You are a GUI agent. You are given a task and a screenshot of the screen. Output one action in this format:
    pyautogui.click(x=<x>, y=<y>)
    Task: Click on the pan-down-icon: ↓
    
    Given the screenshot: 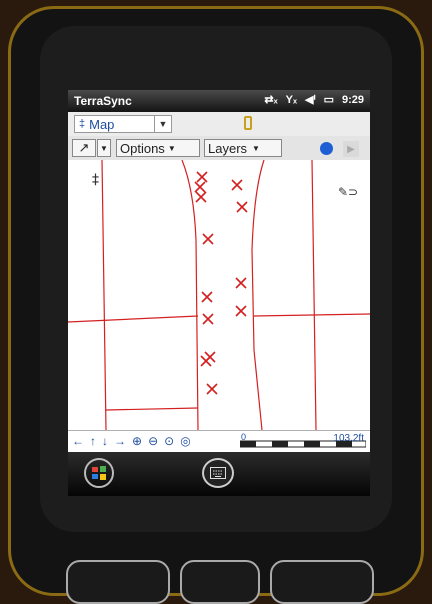 What is the action you would take?
    pyautogui.click(x=105, y=441)
    